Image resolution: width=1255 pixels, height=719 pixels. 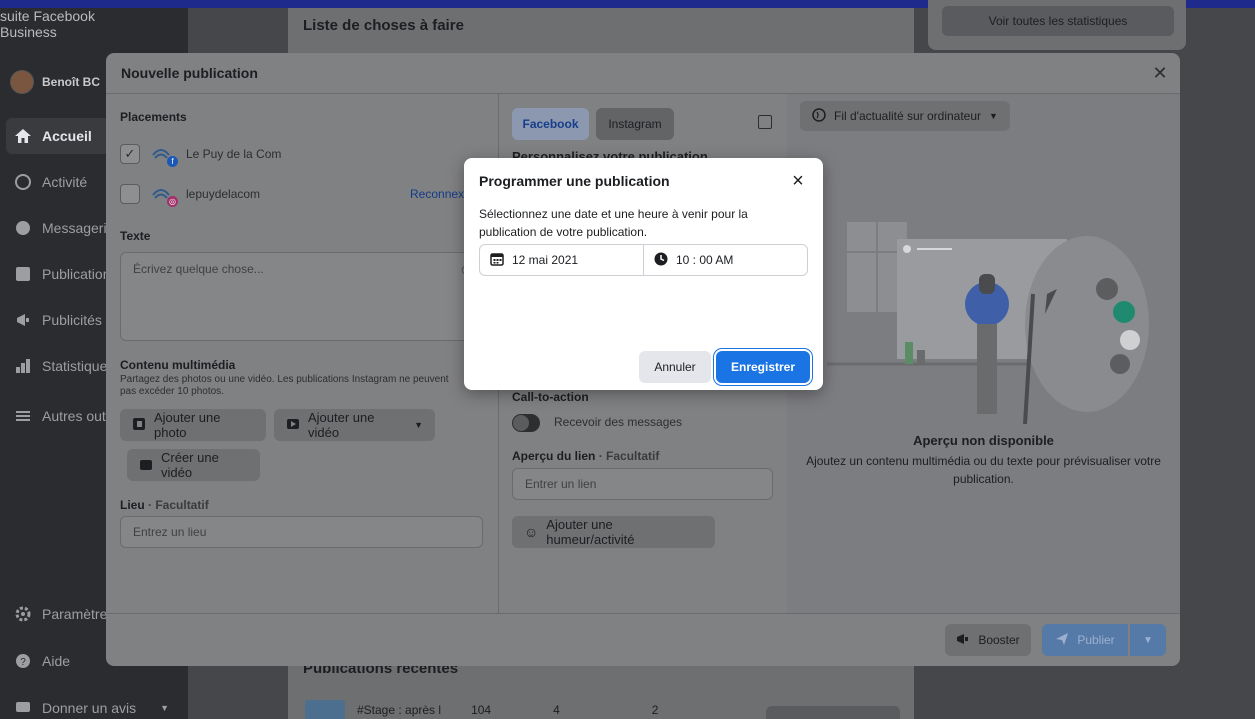 I want to click on post-thumbnail, so click(x=325, y=709).